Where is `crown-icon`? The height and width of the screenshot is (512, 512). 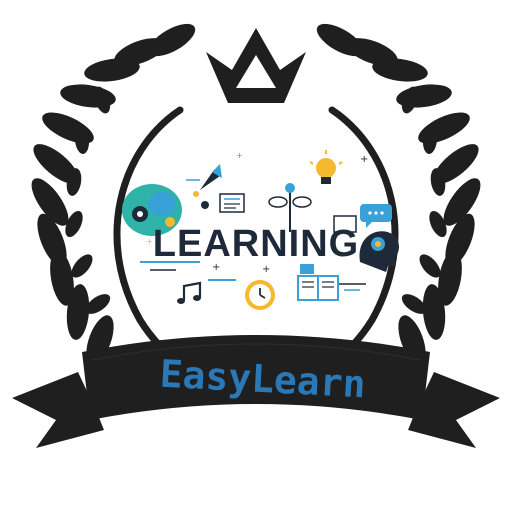 crown-icon is located at coordinates (256, 65).